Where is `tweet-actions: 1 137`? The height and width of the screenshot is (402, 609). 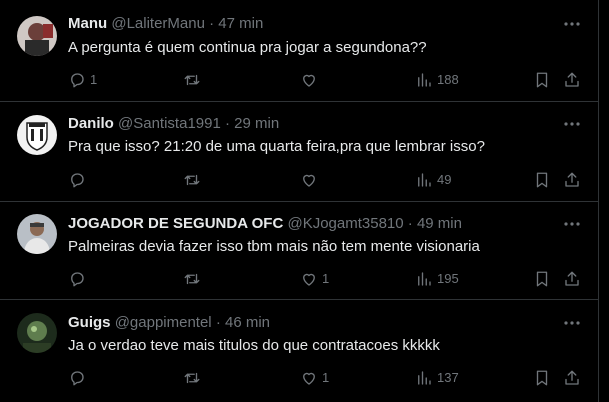
tweet-actions: 1 137 is located at coordinates (325, 378).